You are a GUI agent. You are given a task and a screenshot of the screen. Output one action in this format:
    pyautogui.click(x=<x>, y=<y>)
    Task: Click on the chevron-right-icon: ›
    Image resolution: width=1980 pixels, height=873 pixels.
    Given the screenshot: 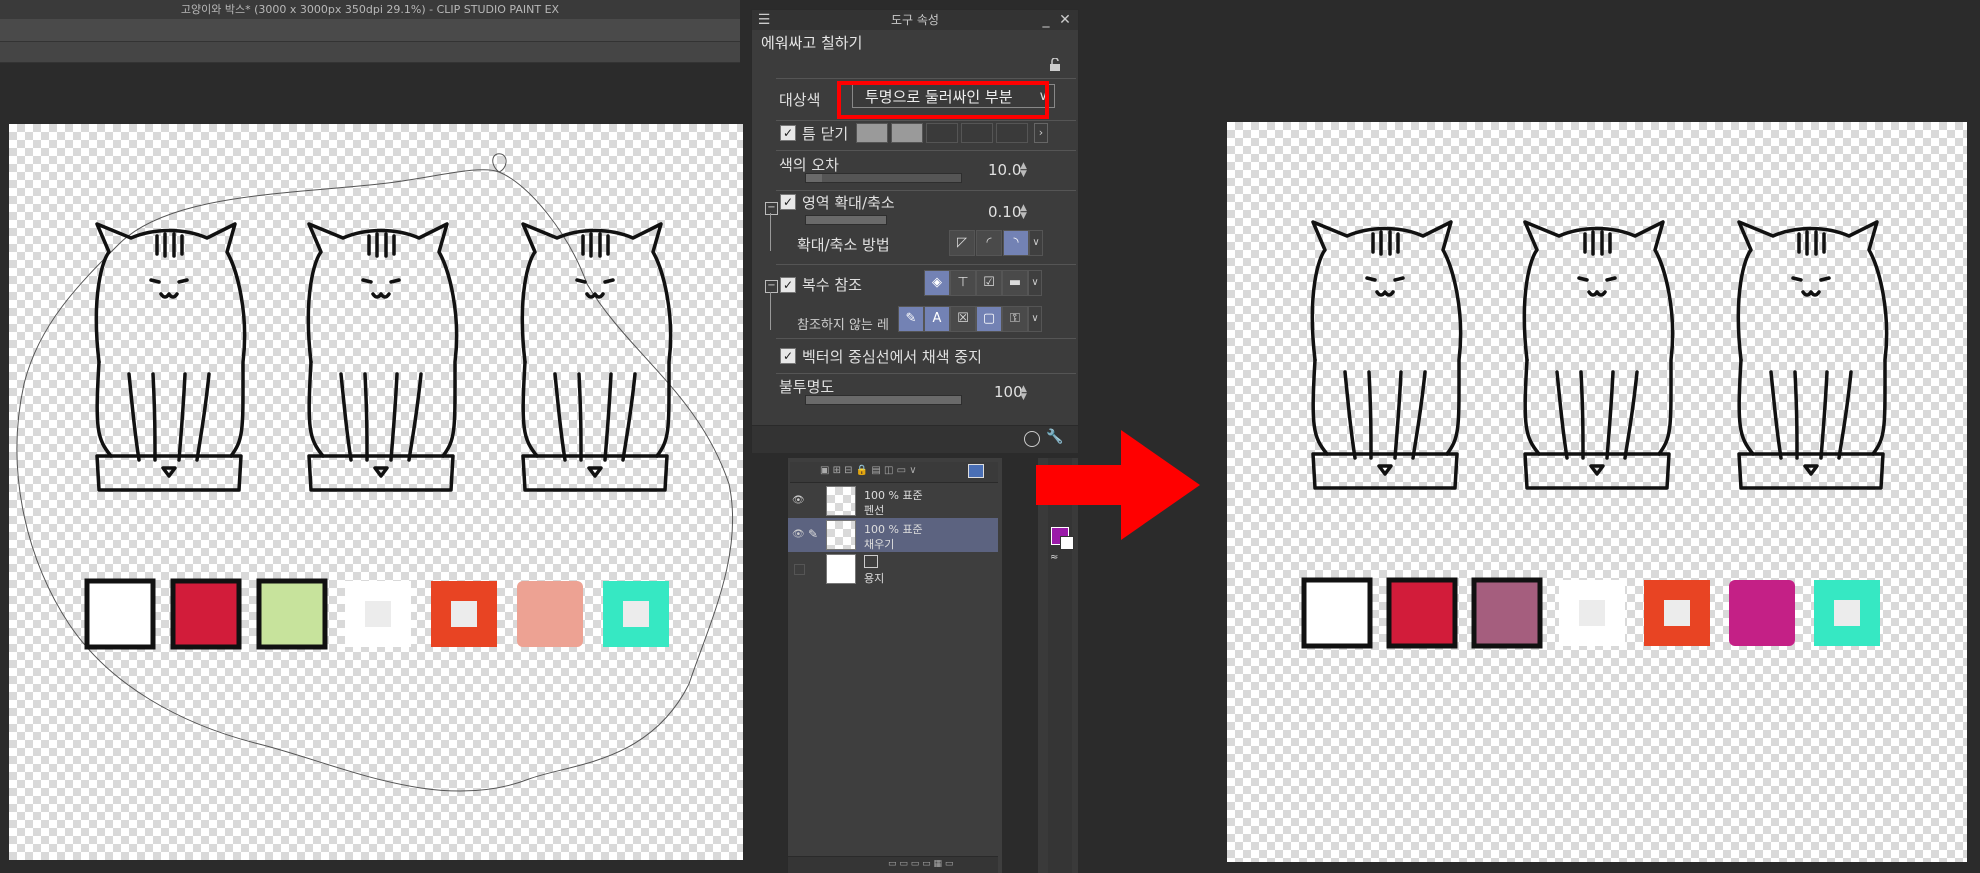 What is the action you would take?
    pyautogui.click(x=1041, y=133)
    